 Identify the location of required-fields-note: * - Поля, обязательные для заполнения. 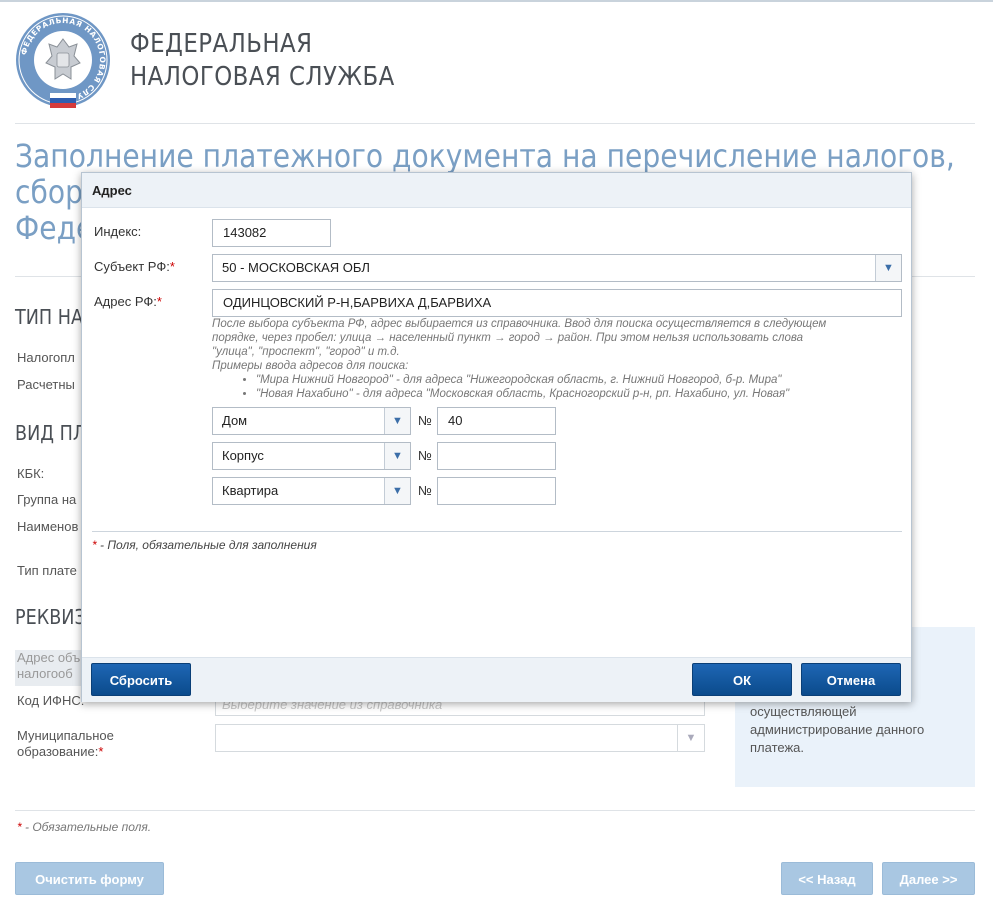
(204, 545).